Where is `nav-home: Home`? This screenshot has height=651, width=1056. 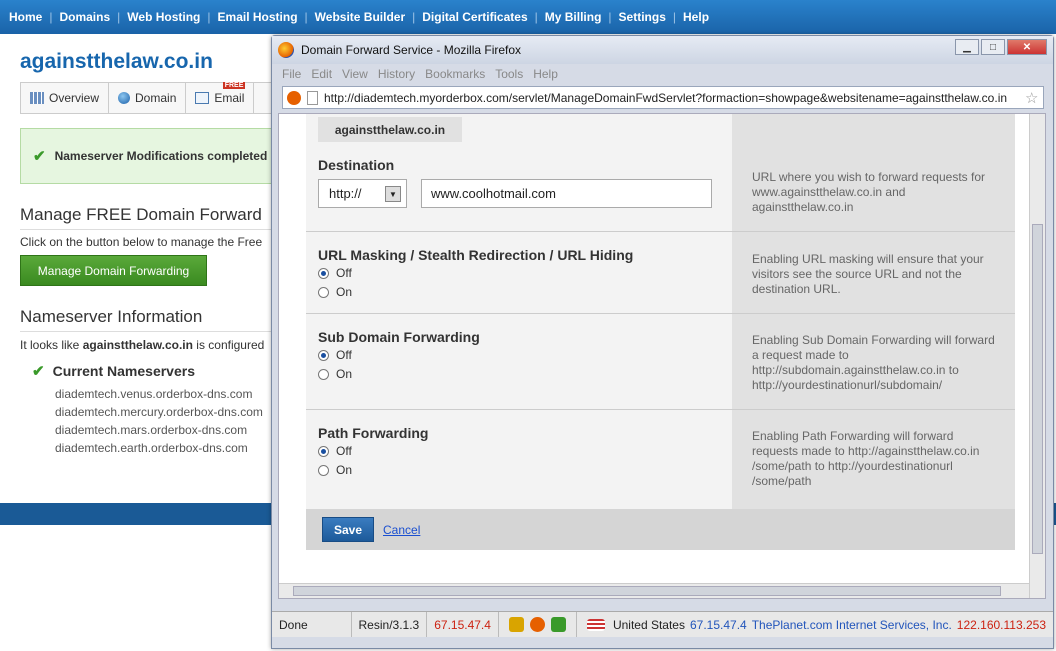 nav-home: Home is located at coordinates (25, 17).